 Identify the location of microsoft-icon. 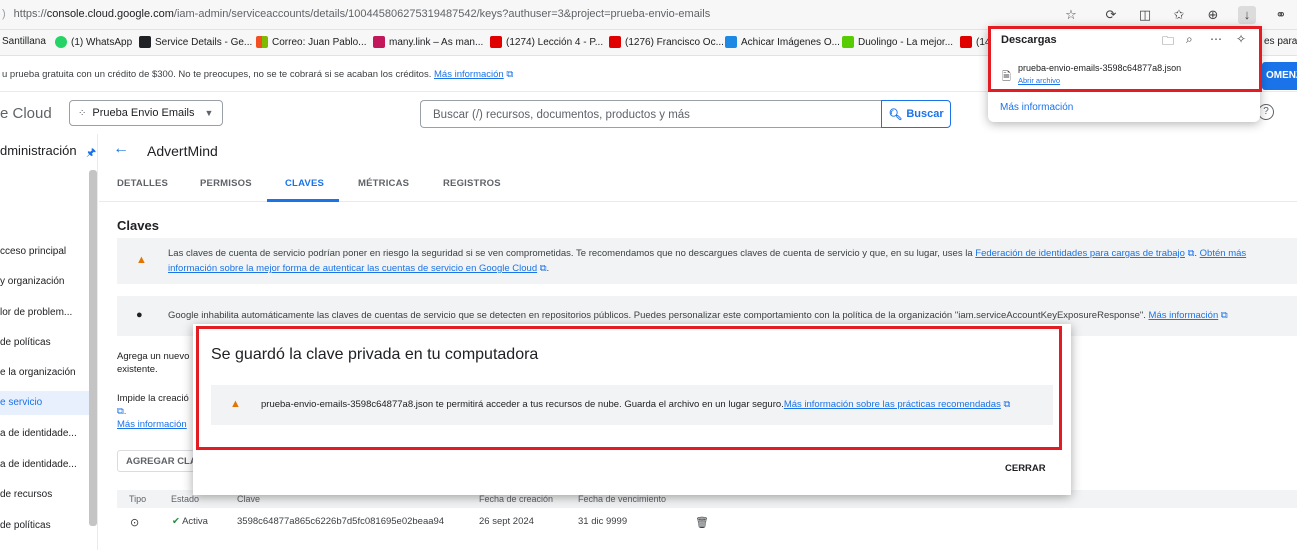
(262, 42).